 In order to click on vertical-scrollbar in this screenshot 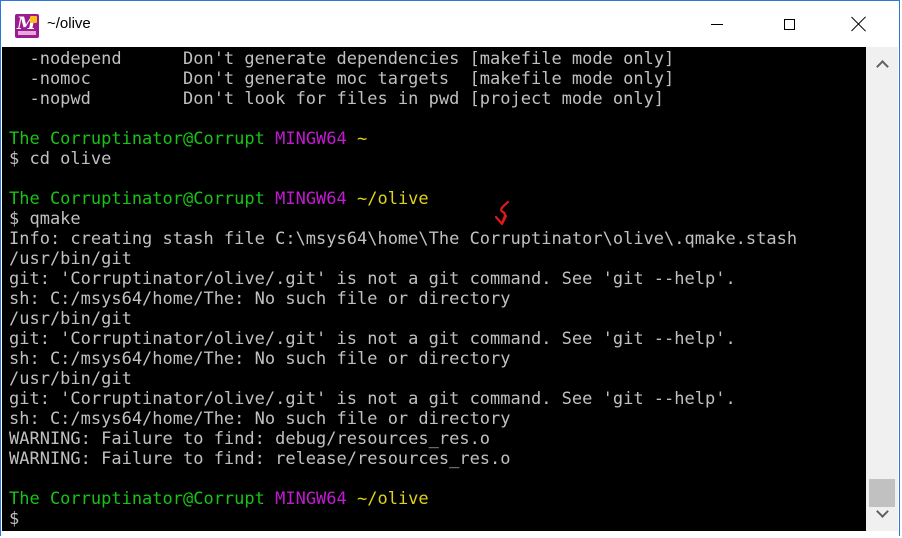, I will do `click(882, 289)`.